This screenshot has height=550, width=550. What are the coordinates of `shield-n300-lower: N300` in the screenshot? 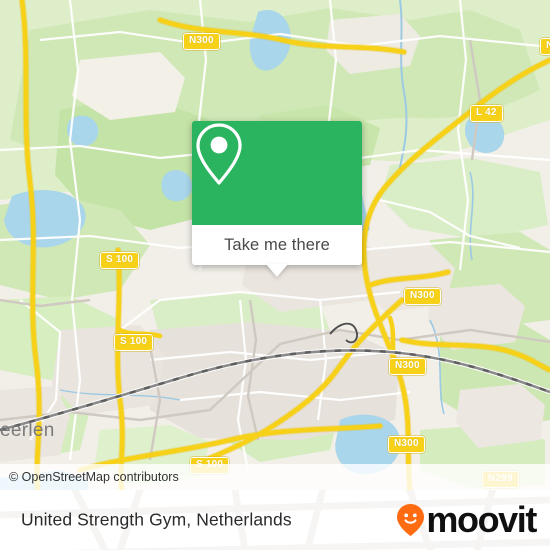 It's located at (406, 444).